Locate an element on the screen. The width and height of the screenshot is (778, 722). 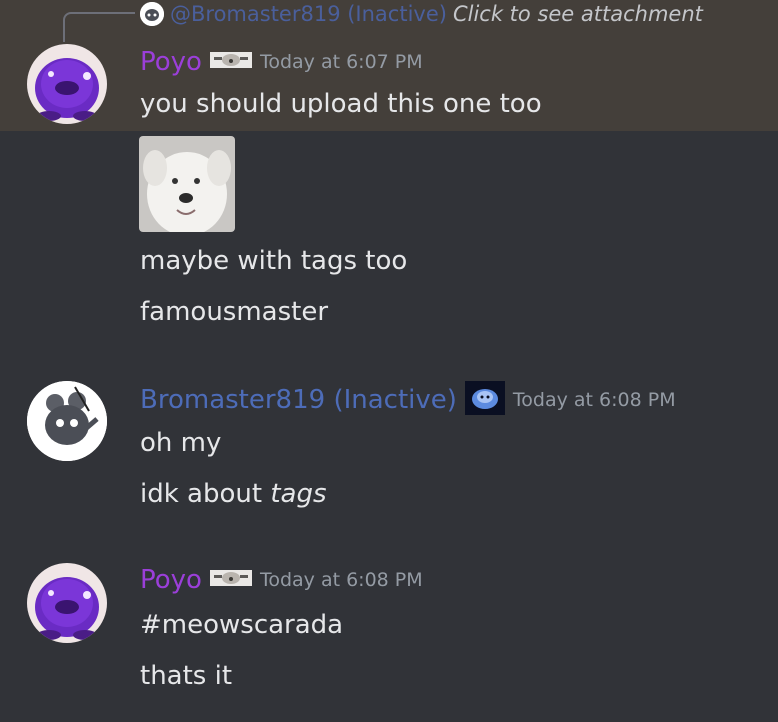
message-header: Bromaster819 (Inactive) Today at 6:08 PM is located at coordinates (408, 400).